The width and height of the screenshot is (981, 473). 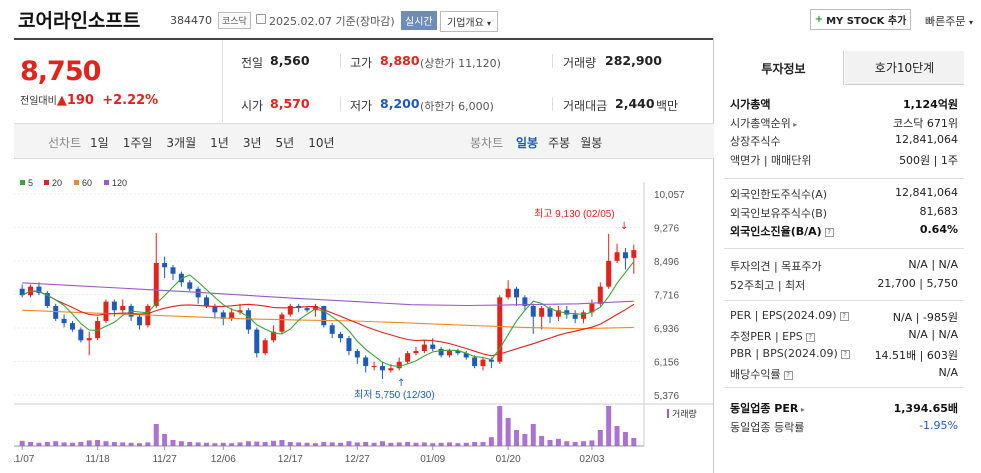 What do you see at coordinates (191, 20) in the screenshot?
I see `stock-code: 384470` at bounding box center [191, 20].